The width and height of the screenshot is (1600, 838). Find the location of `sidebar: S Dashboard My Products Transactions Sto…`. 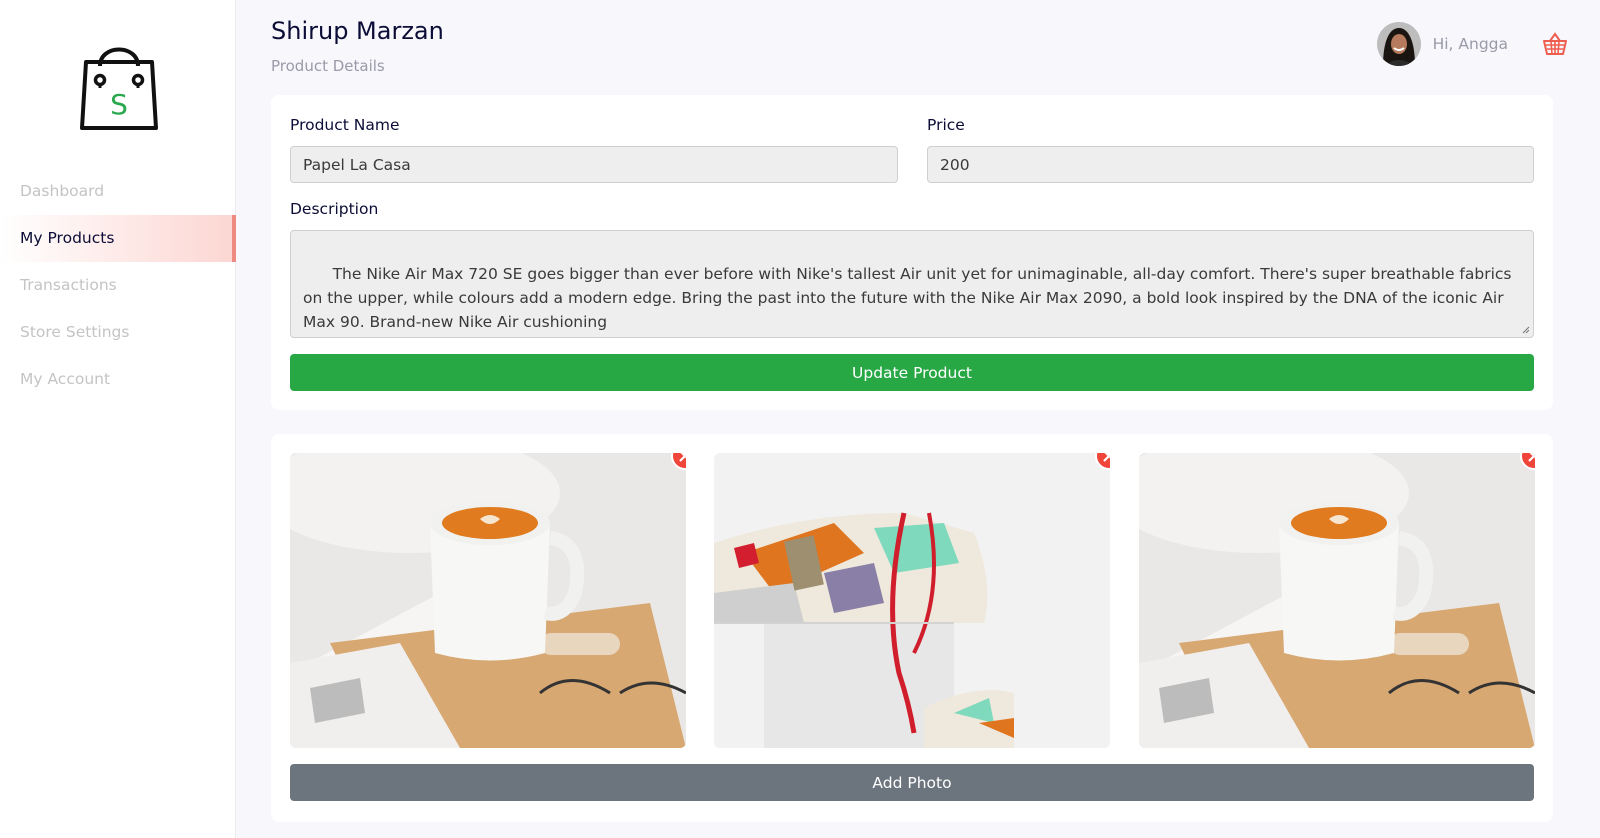

sidebar: S Dashboard My Products Transactions Sto… is located at coordinates (118, 419).